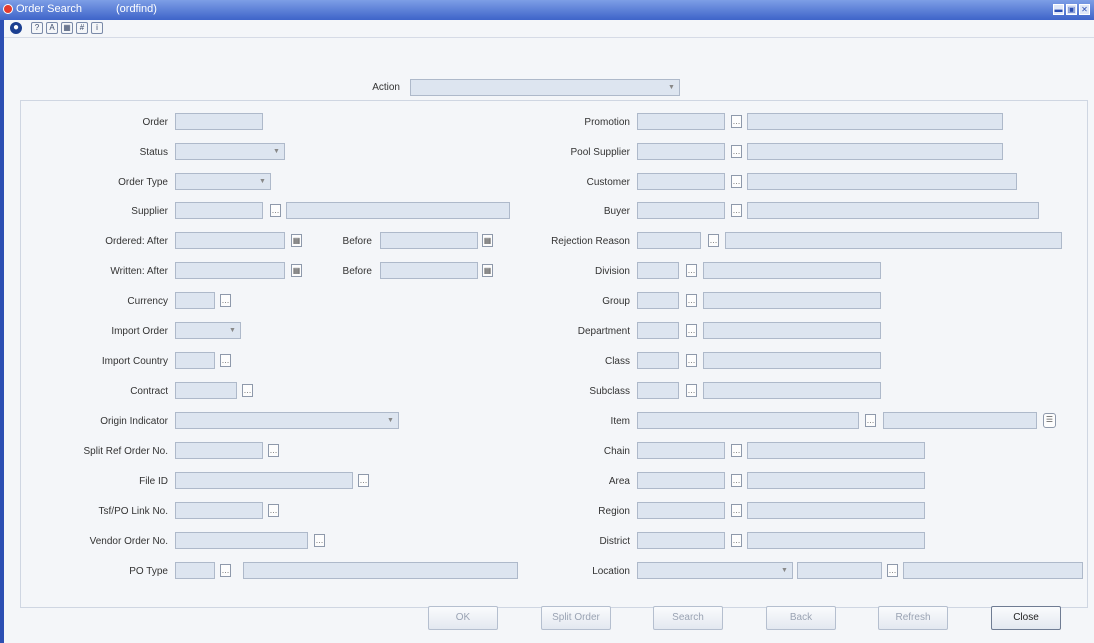 This screenshot has height=643, width=1094. I want to click on close-button: Close, so click(1026, 618).